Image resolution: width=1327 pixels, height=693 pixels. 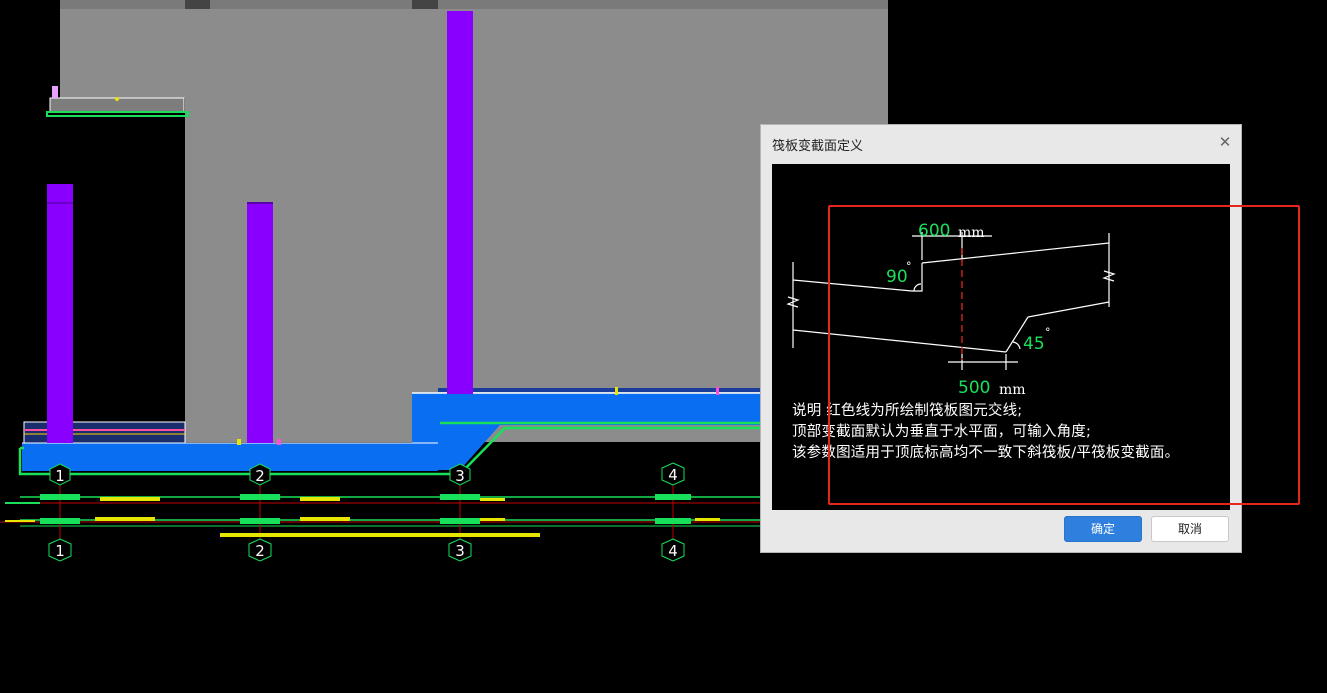 I want to click on axis-label-top: 3, so click(x=460, y=476).